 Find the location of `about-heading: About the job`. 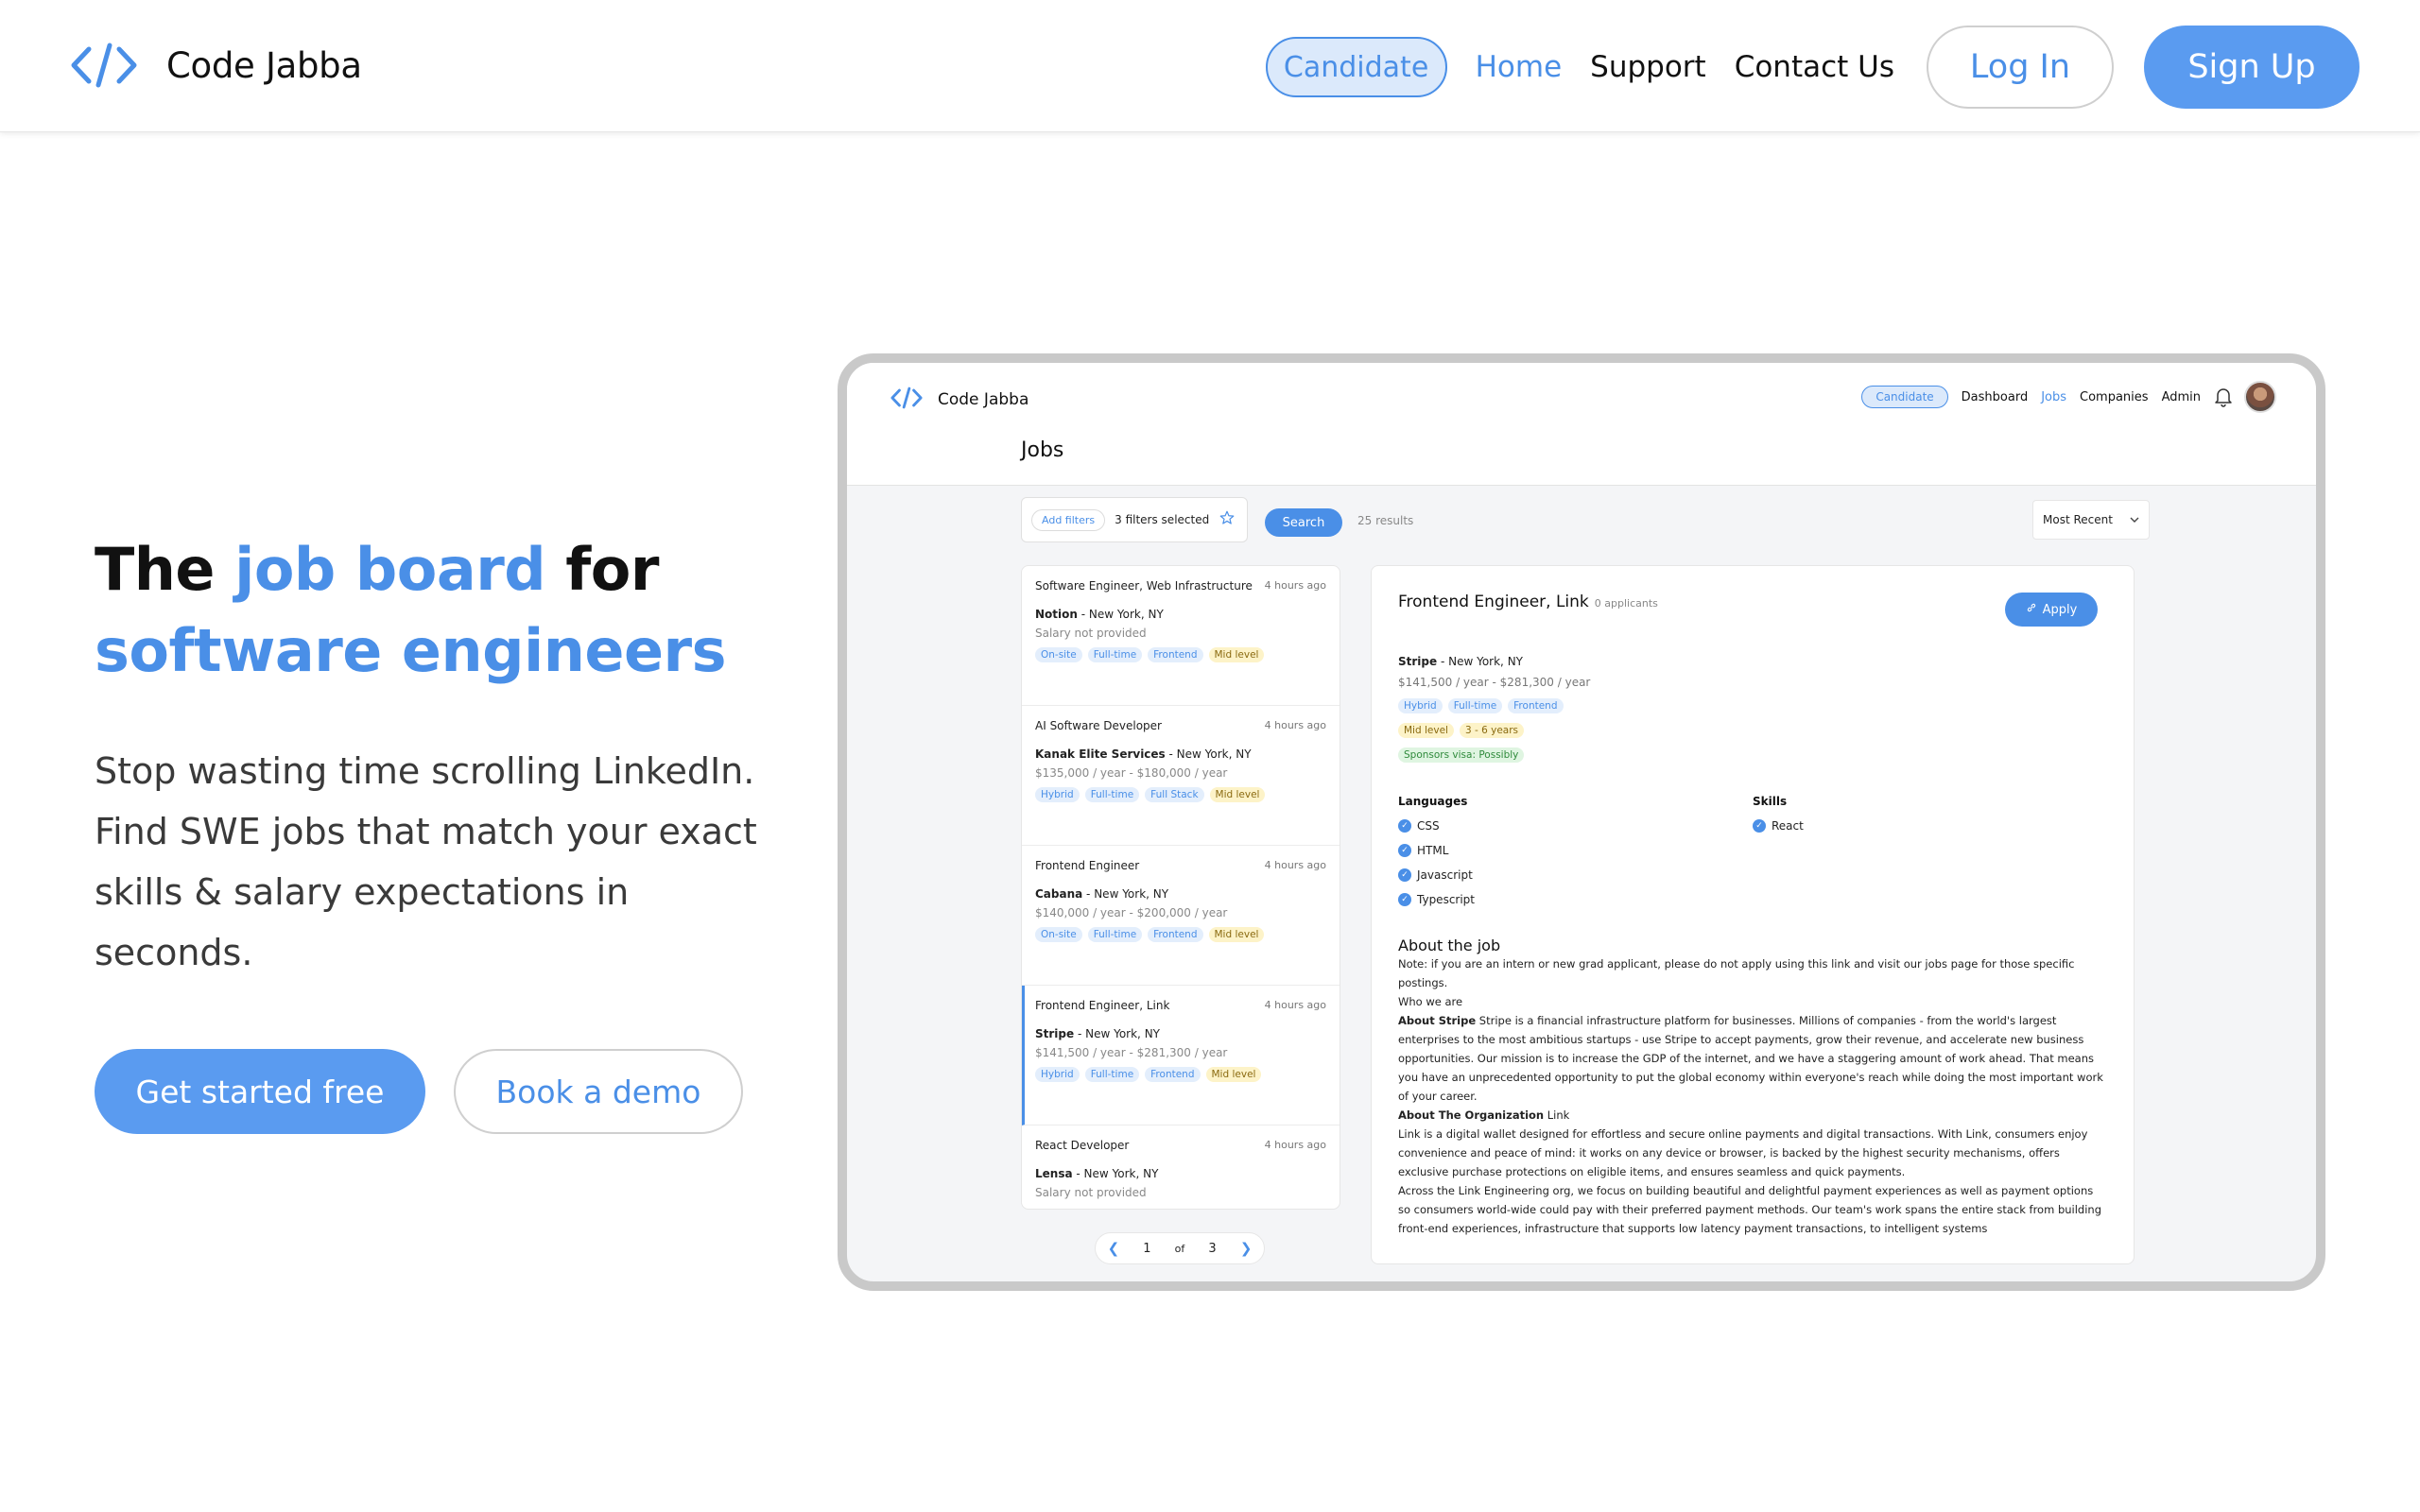

about-heading: About the job is located at coordinates (1449, 945).